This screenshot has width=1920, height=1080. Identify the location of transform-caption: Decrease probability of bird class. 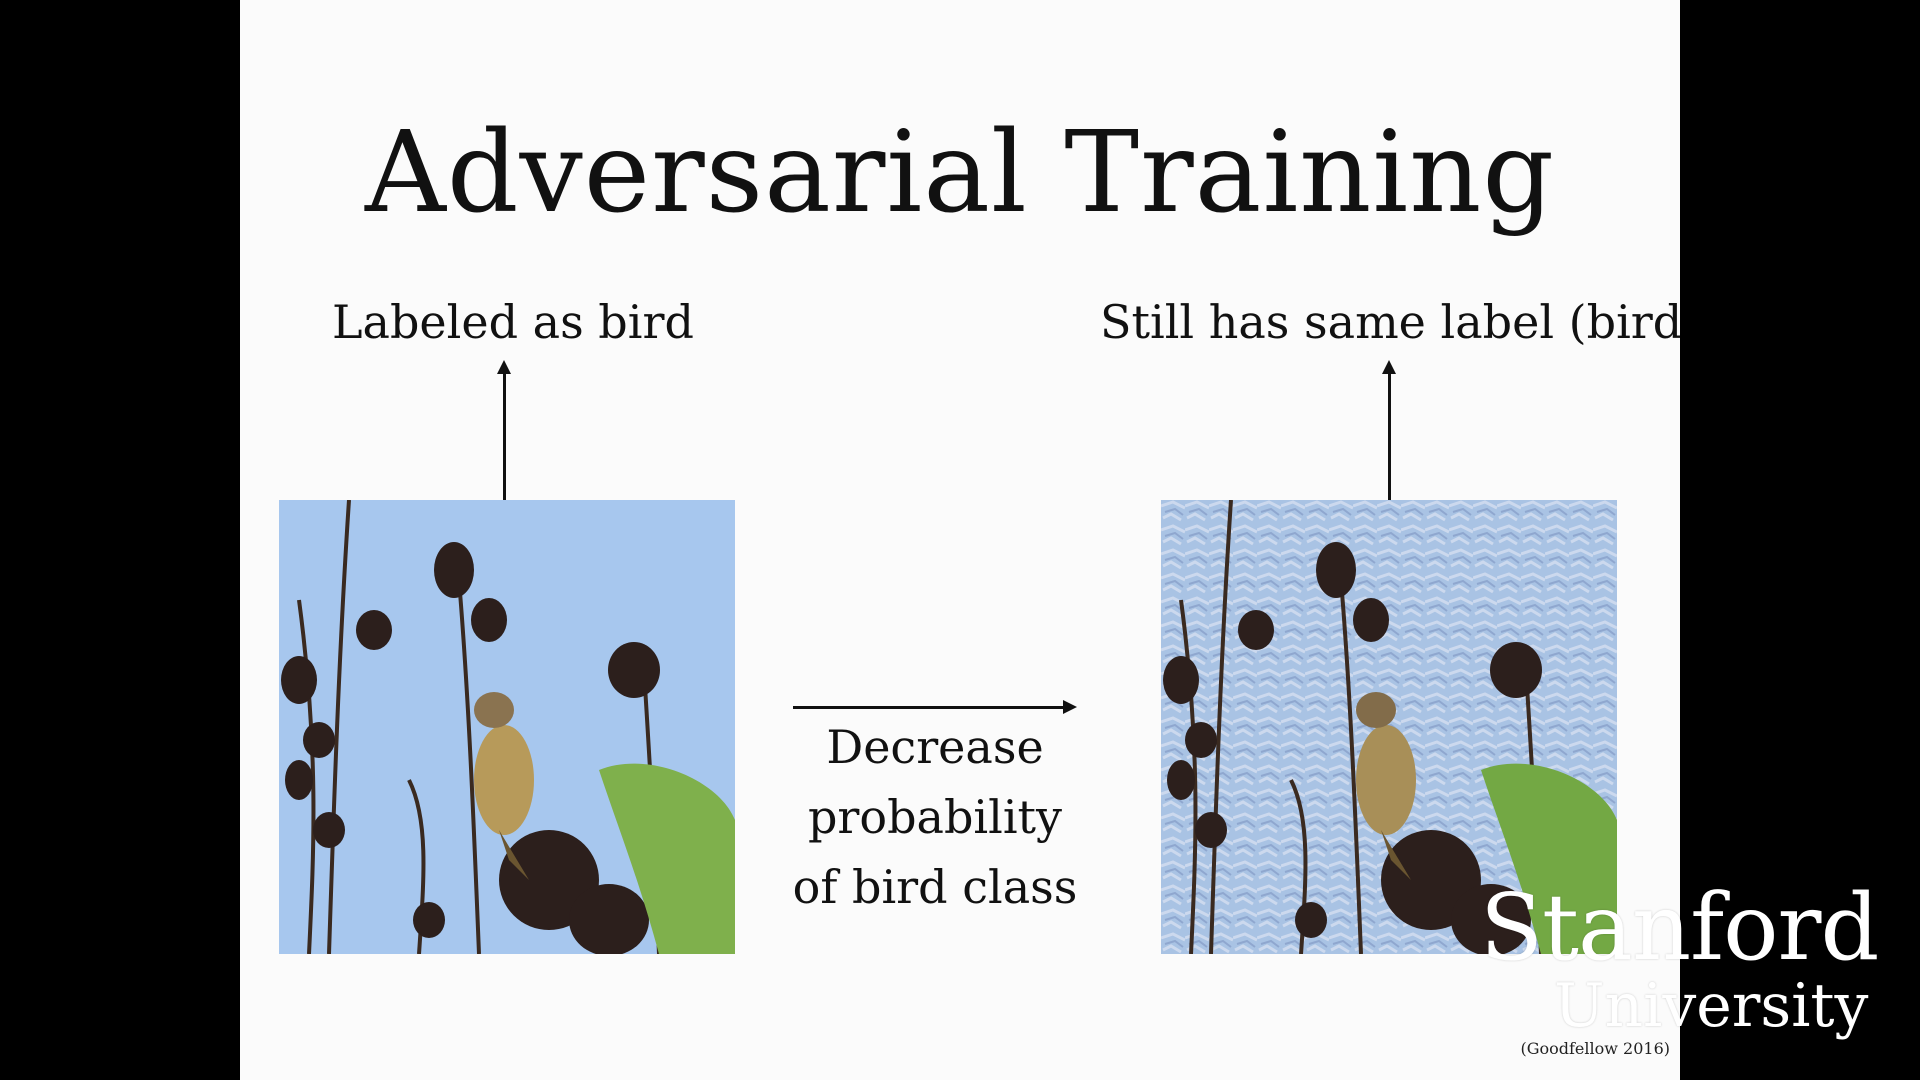
(935, 817).